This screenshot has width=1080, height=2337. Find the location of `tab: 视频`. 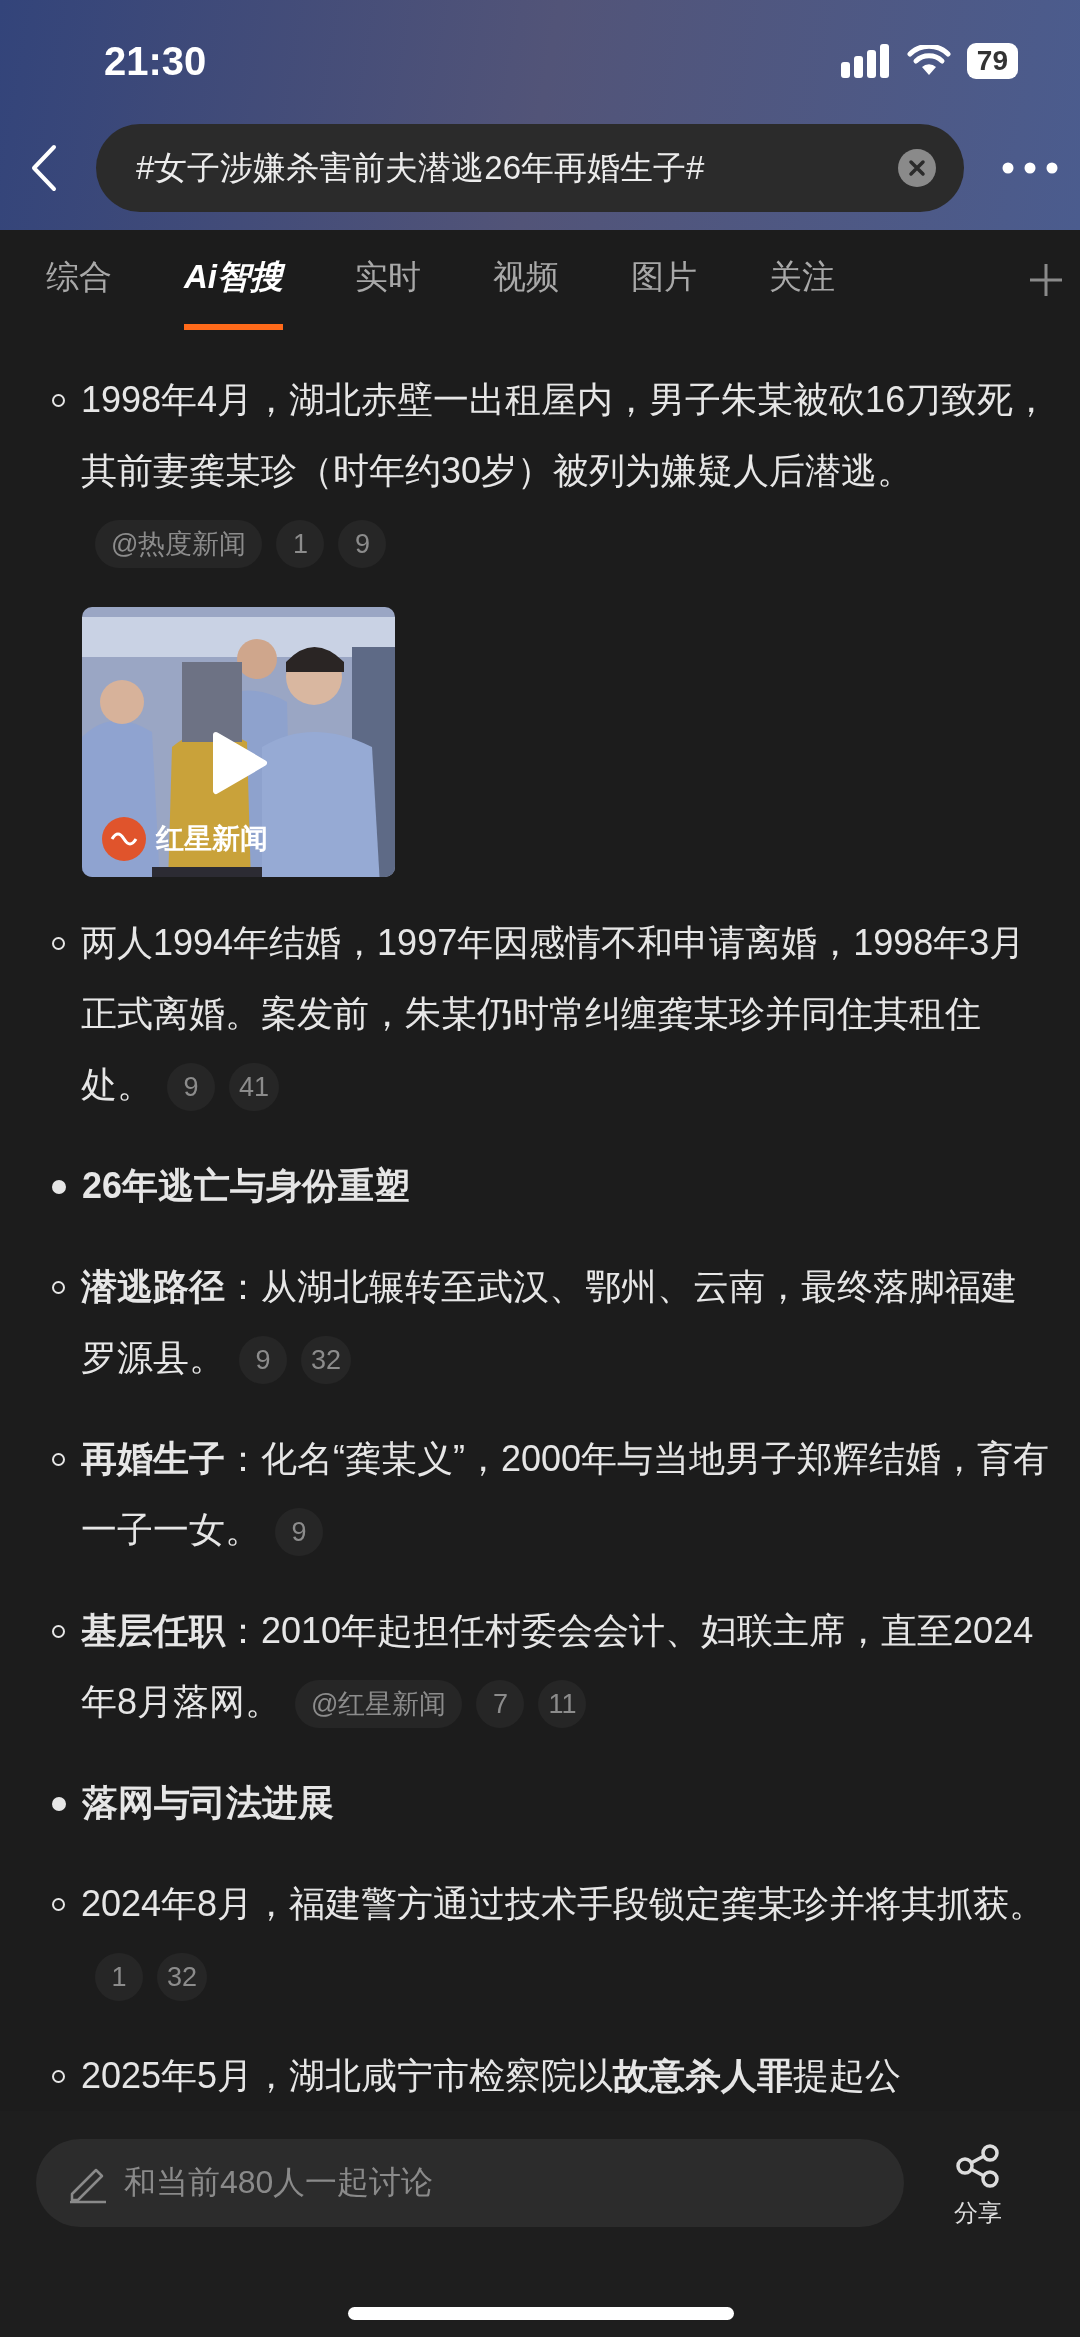

tab: 视频 is located at coordinates (526, 280).